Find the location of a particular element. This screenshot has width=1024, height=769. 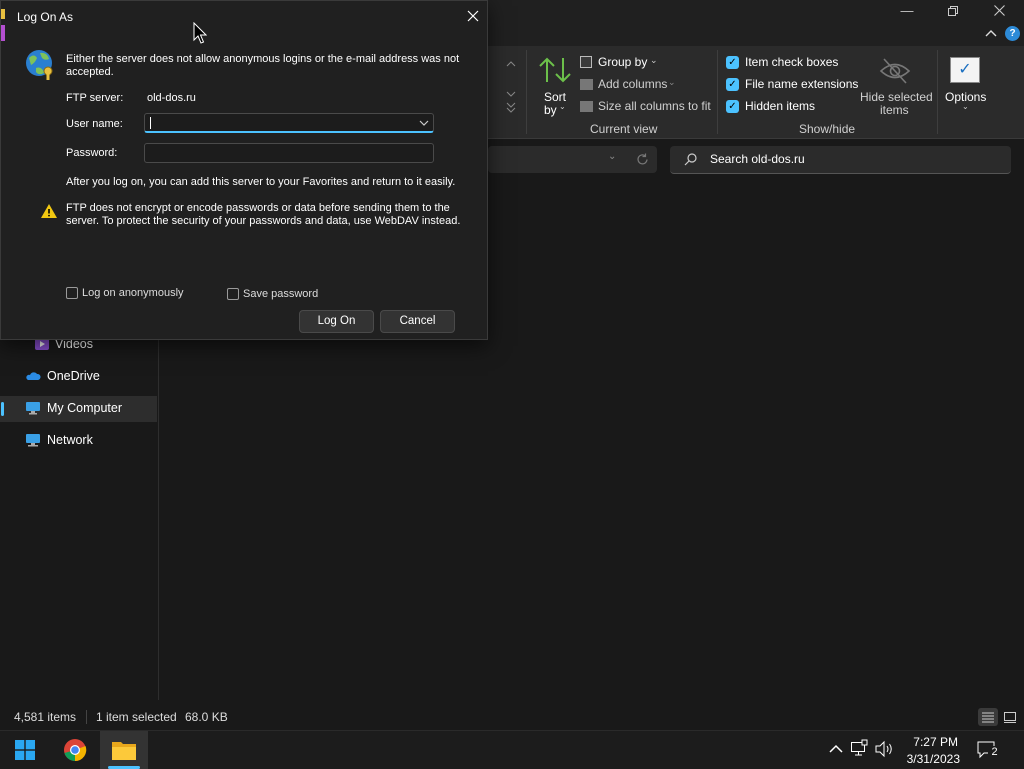

add-columns-button: Add columns ⌄ is located at coordinates (630, 85).